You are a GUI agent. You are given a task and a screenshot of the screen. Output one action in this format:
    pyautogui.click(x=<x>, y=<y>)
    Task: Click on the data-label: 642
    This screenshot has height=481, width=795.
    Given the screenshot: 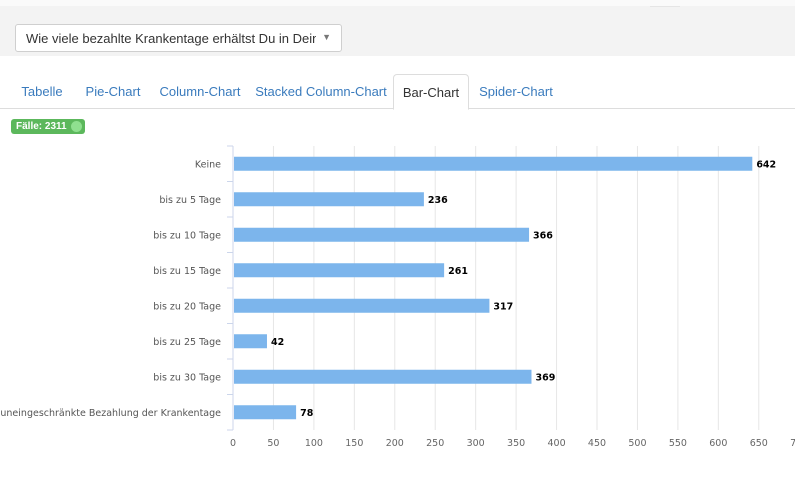 What is the action you would take?
    pyautogui.click(x=766, y=164)
    